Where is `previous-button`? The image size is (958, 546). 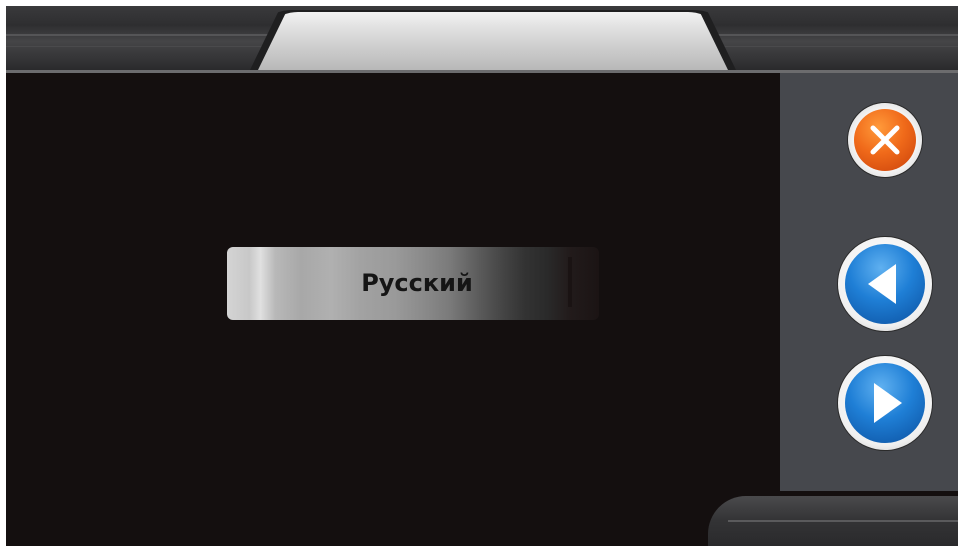 previous-button is located at coordinates (885, 284).